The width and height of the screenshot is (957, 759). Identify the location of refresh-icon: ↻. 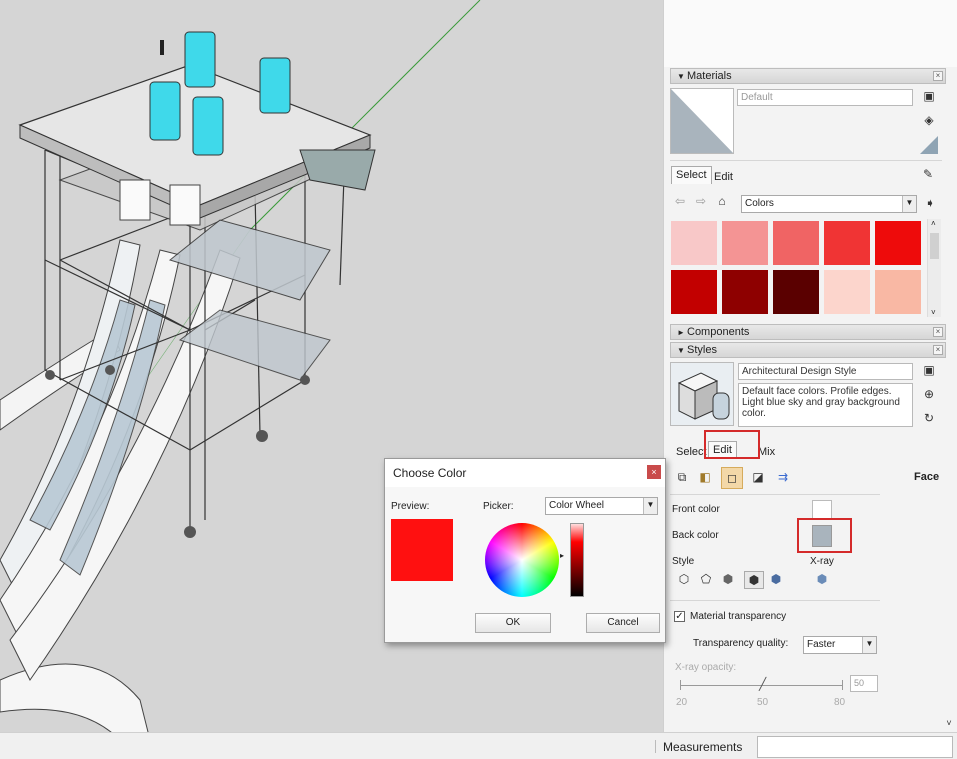
(929, 418).